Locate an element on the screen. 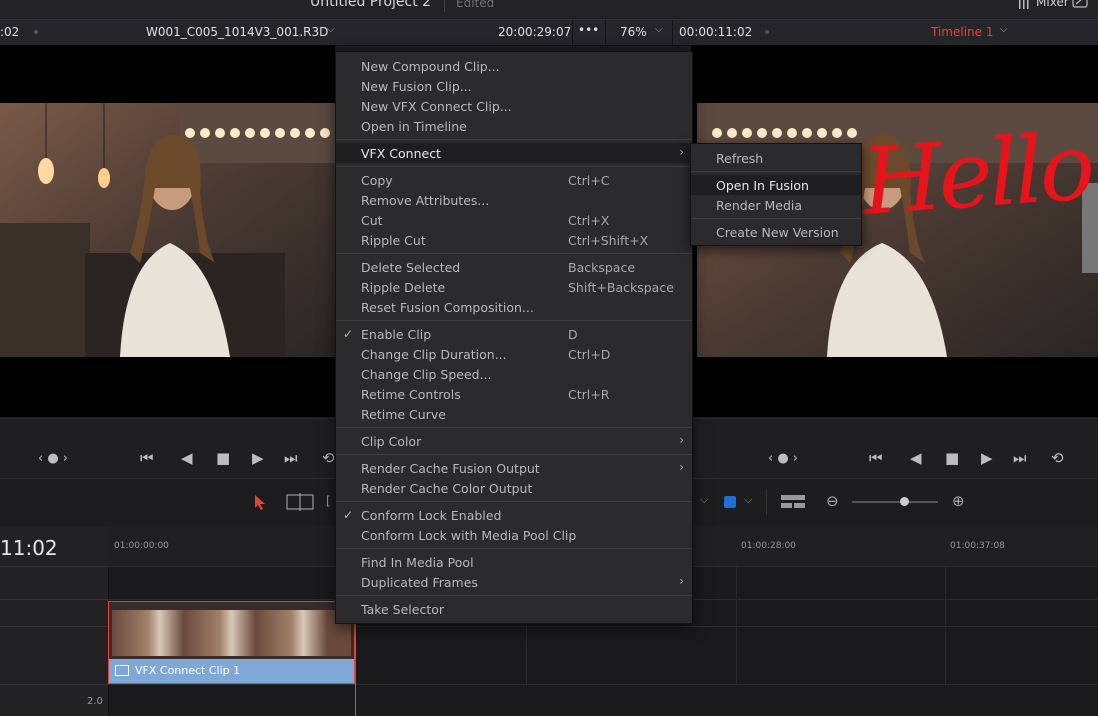  zoom-chevron-down-icon: ⌵ is located at coordinates (659, 29).